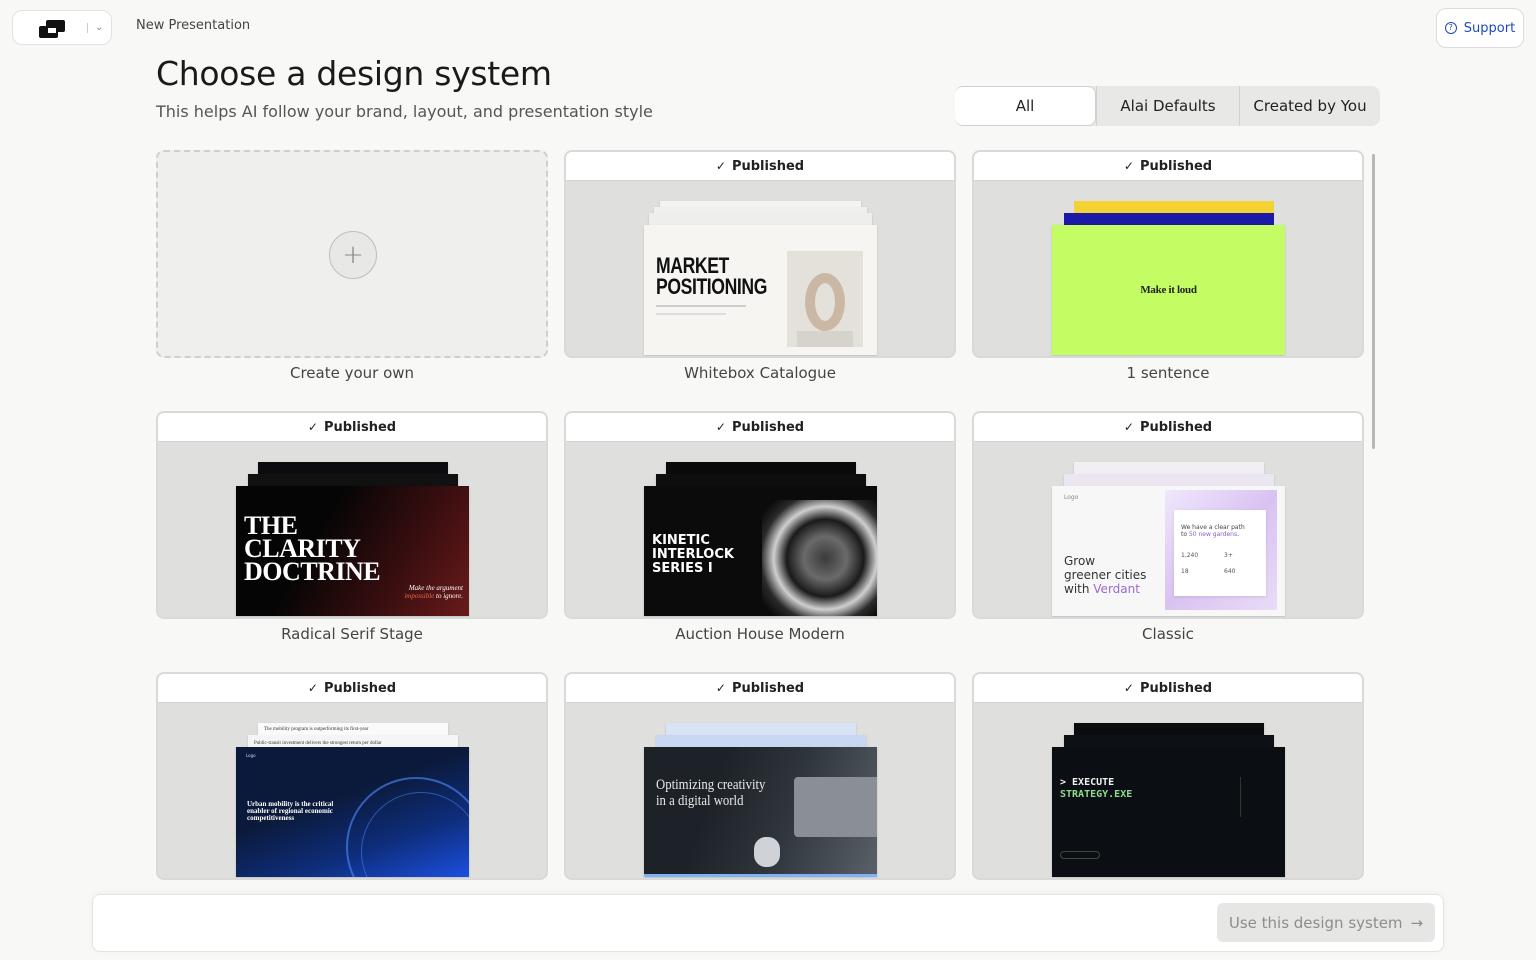 The image size is (1536, 960). I want to click on preview-heading: greener cities, so click(1105, 575).